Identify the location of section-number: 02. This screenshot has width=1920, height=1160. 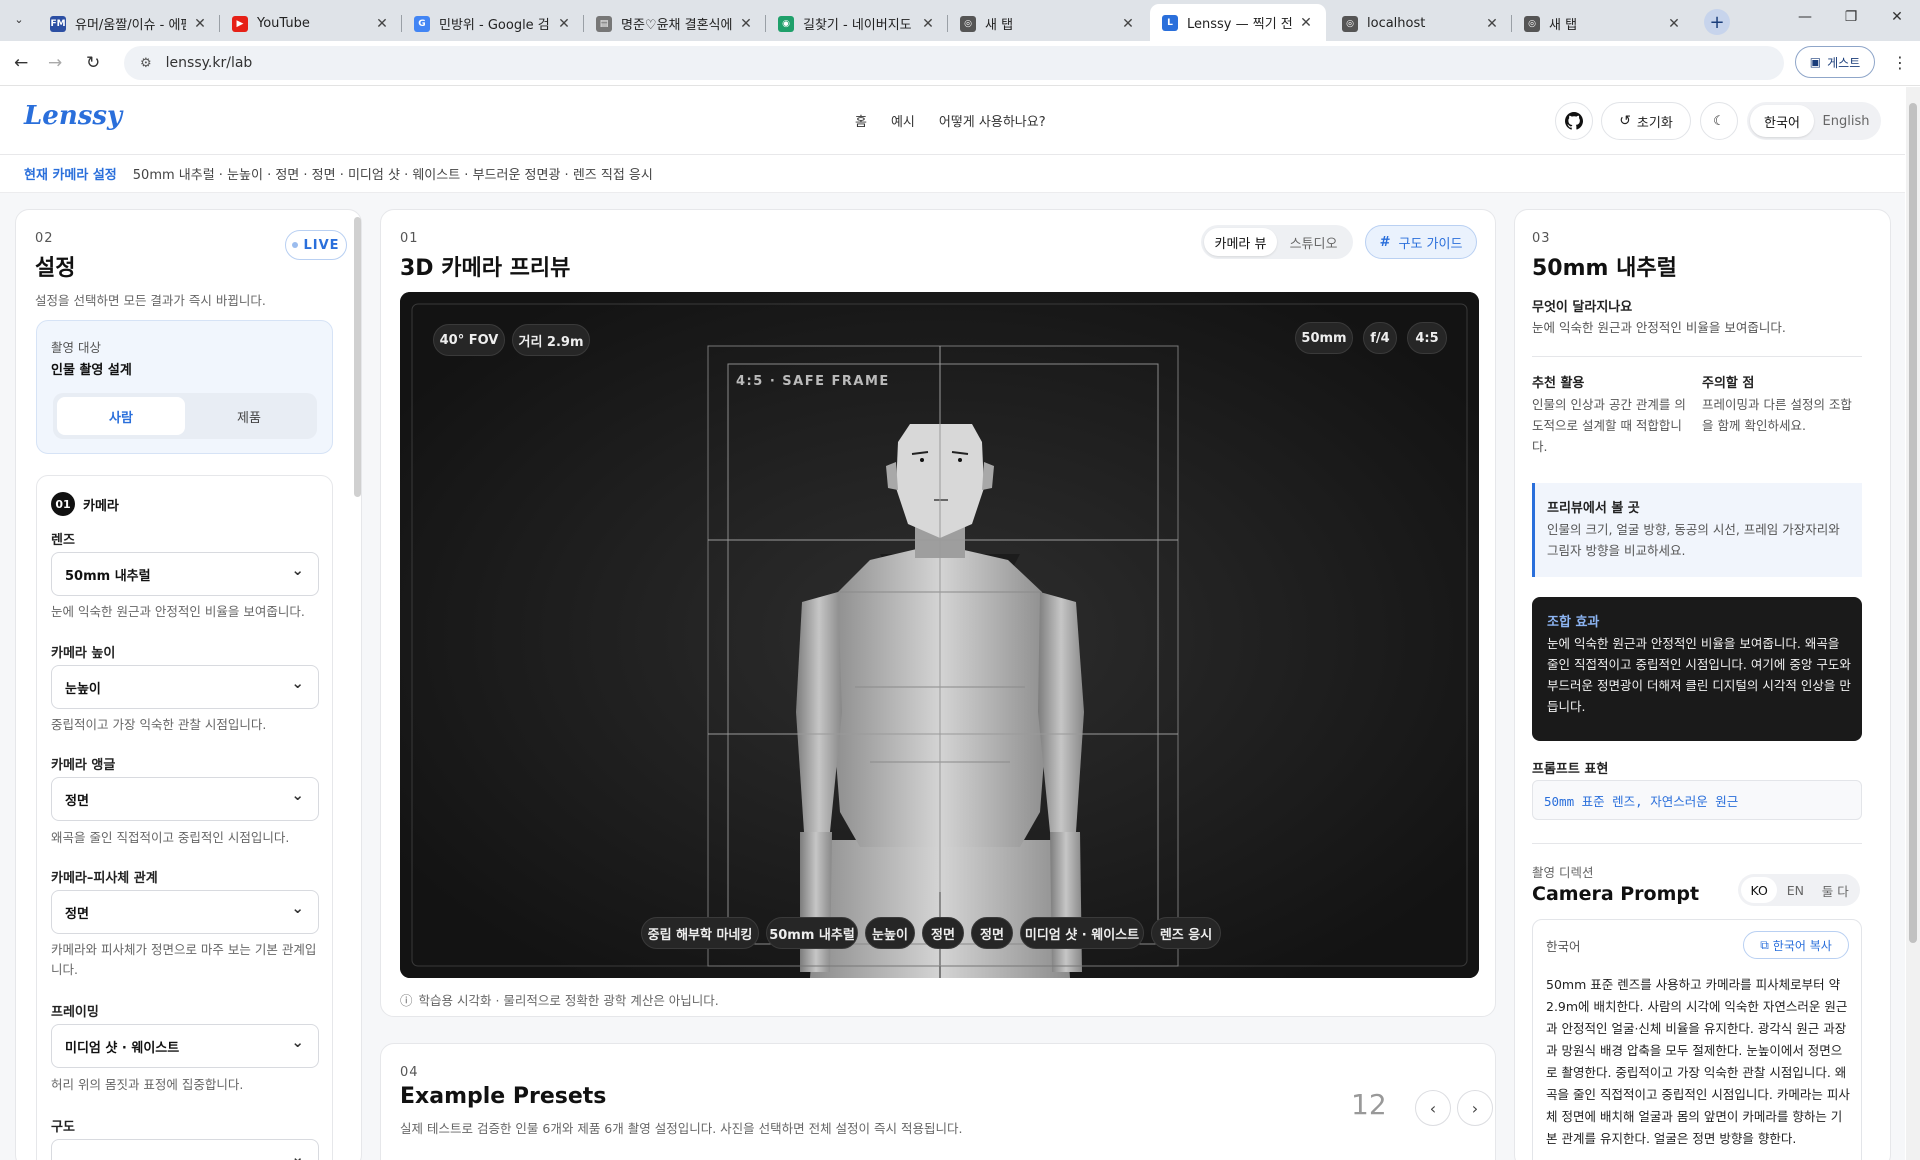
(44, 238).